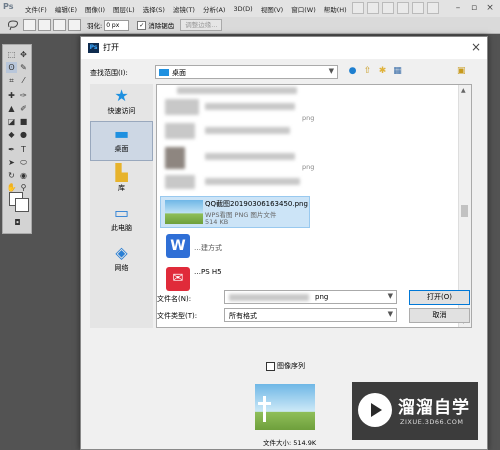 The height and width of the screenshot is (450, 500). I want to click on filetype-select: 所有格式 ▼, so click(310, 315).